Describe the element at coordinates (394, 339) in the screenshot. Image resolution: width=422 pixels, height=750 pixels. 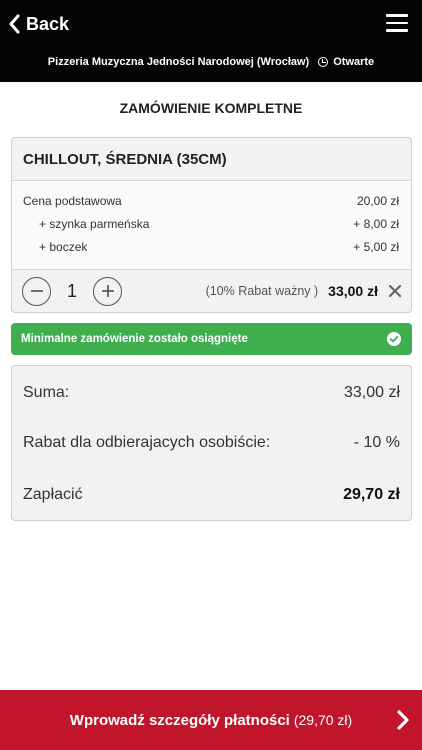
I see `check-circle-icon` at that location.